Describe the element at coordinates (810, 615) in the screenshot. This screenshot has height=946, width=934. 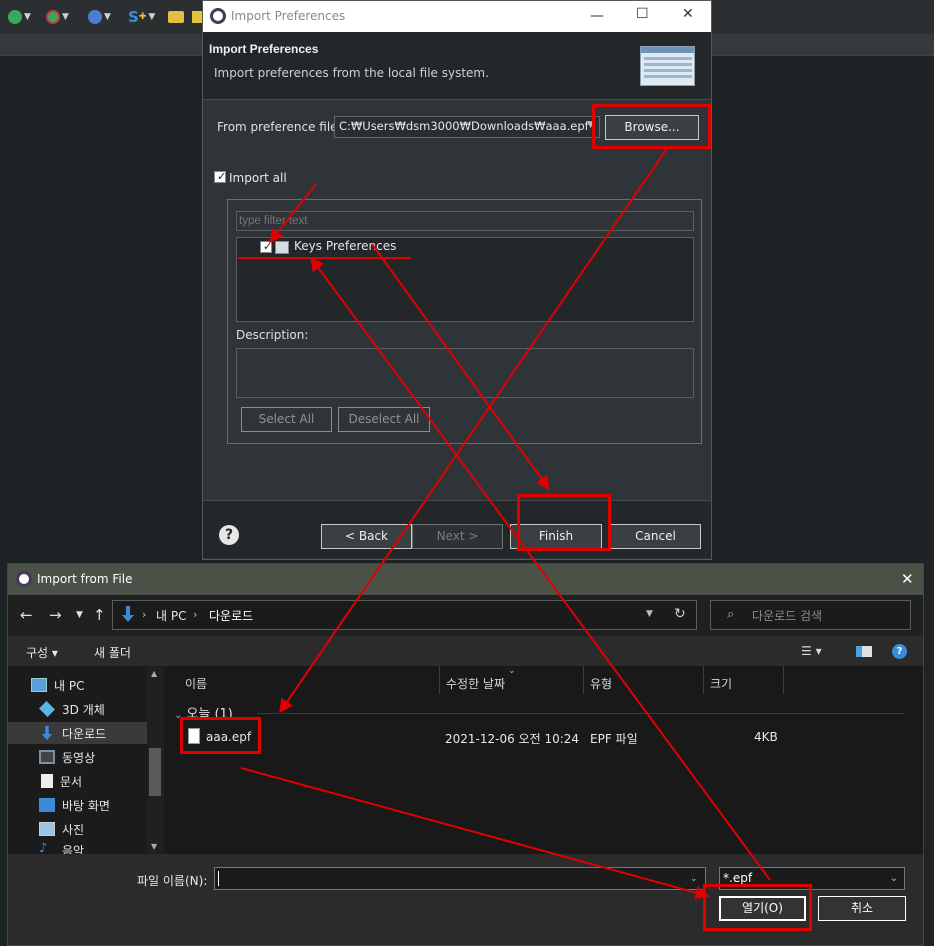
I see `search-input: ⌕ 다운로드 검색` at that location.